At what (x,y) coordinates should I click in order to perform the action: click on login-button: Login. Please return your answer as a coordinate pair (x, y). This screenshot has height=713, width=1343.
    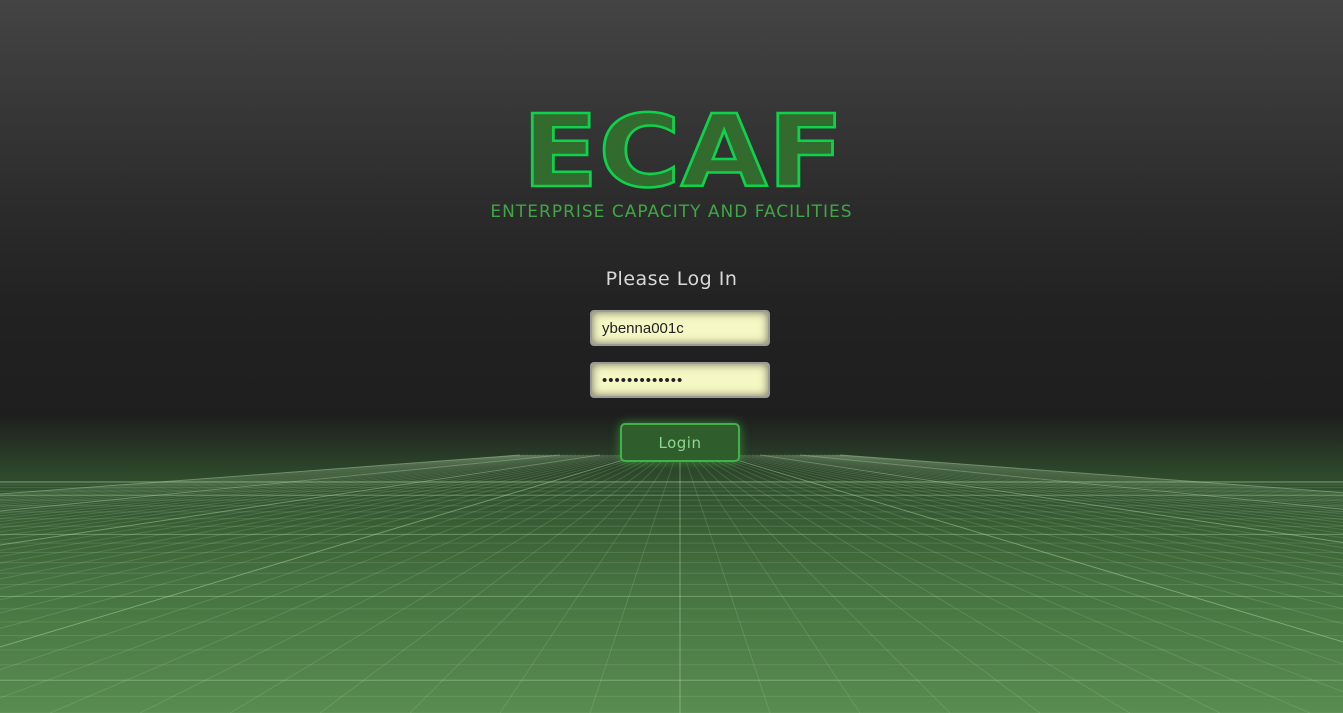
    Looking at the image, I should click on (680, 442).